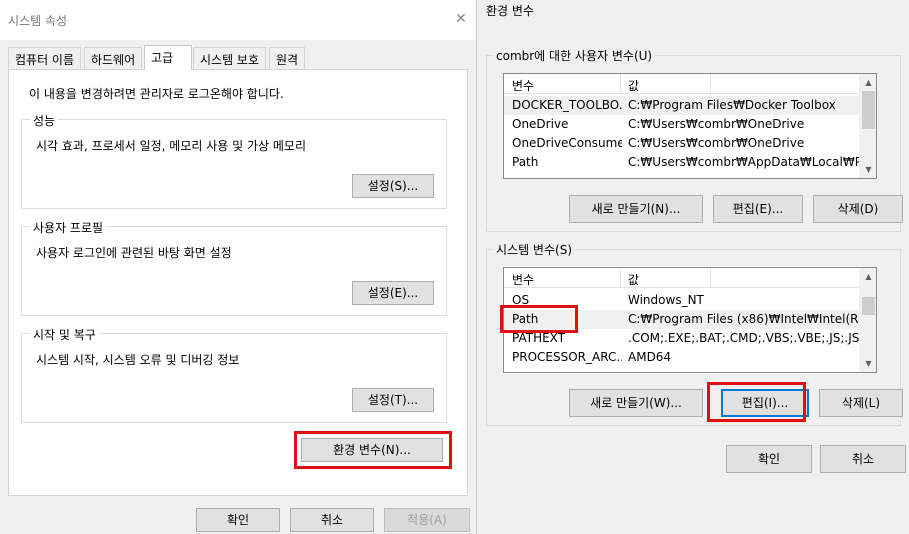 This screenshot has width=909, height=534. Describe the element at coordinates (461, 19) in the screenshot. I see `close-icon: ✕` at that location.